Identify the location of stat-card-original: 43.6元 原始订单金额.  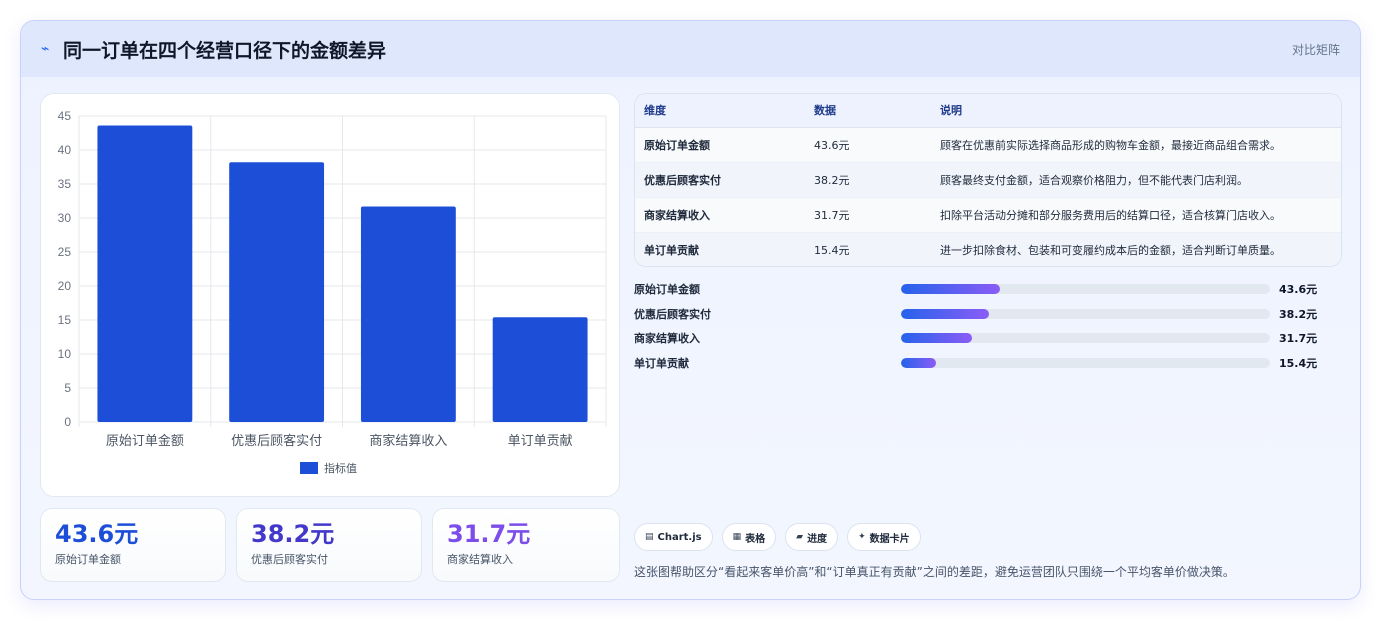
(133, 545).